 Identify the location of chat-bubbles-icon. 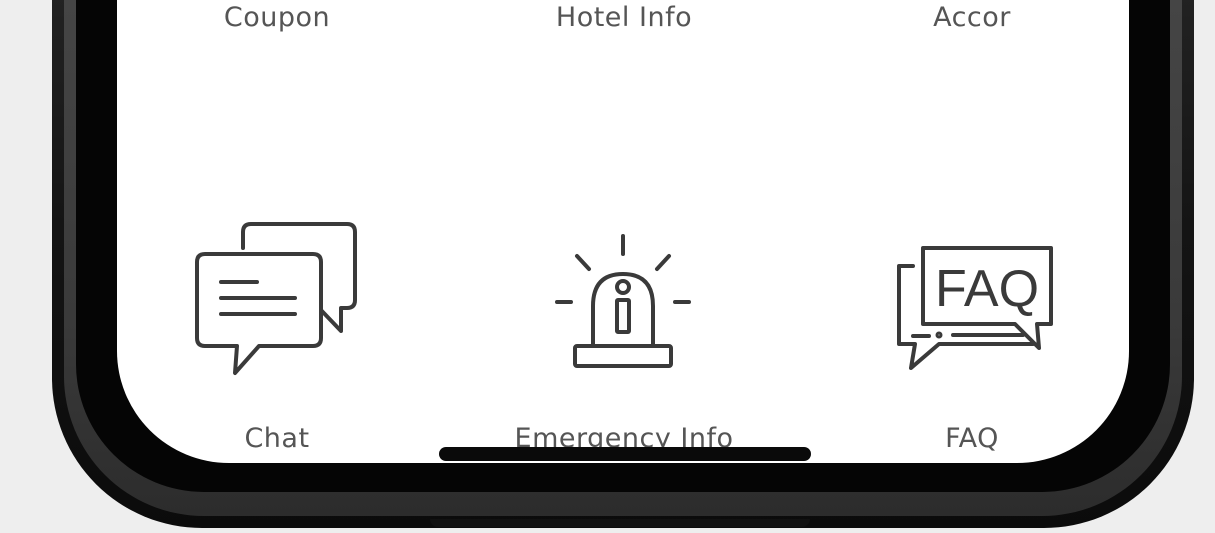
(277, 299).